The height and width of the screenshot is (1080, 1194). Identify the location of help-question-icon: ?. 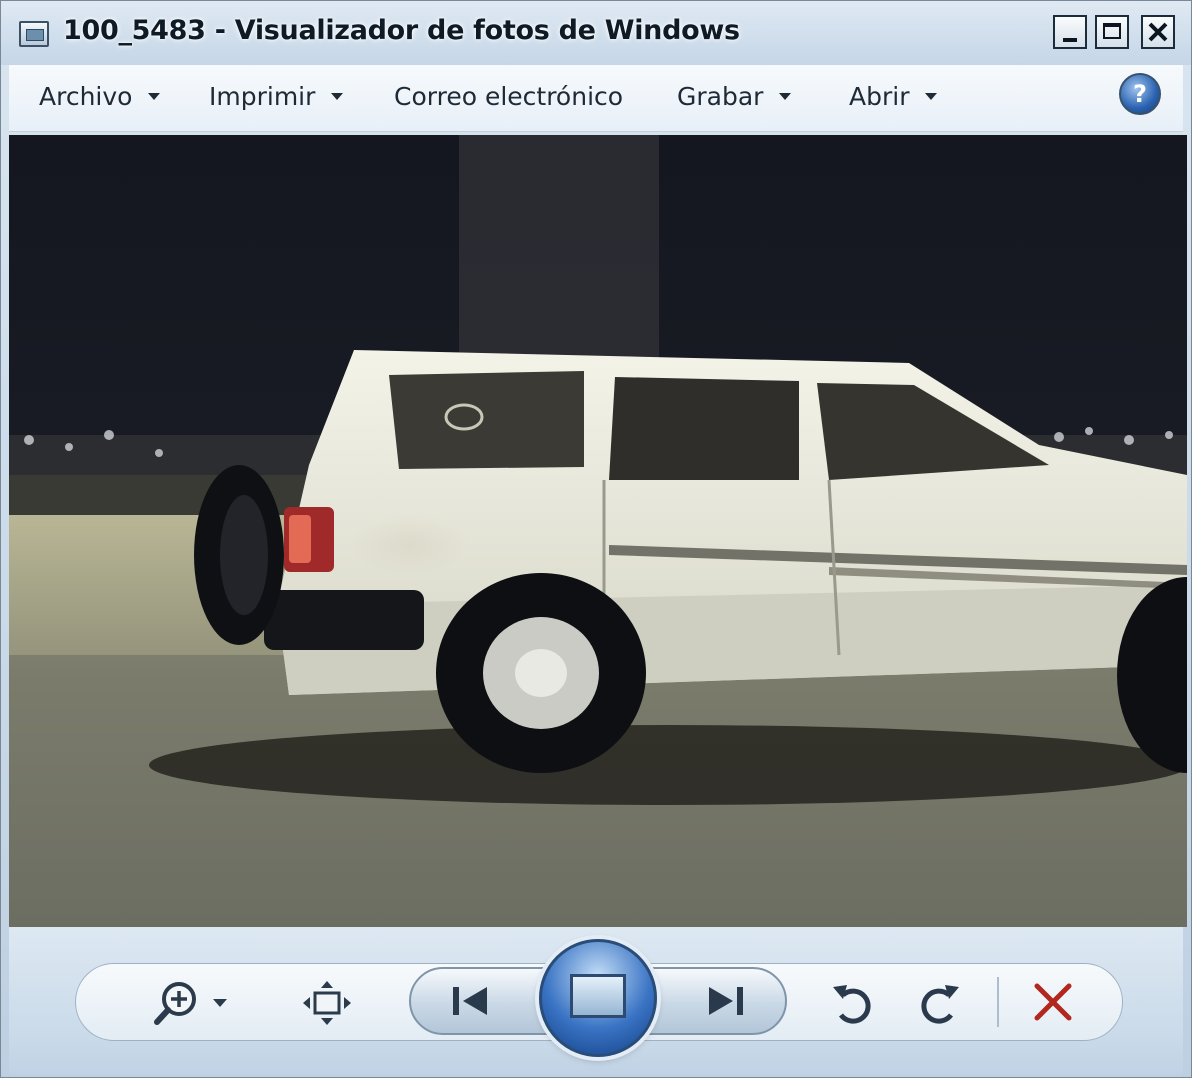
(1140, 94).